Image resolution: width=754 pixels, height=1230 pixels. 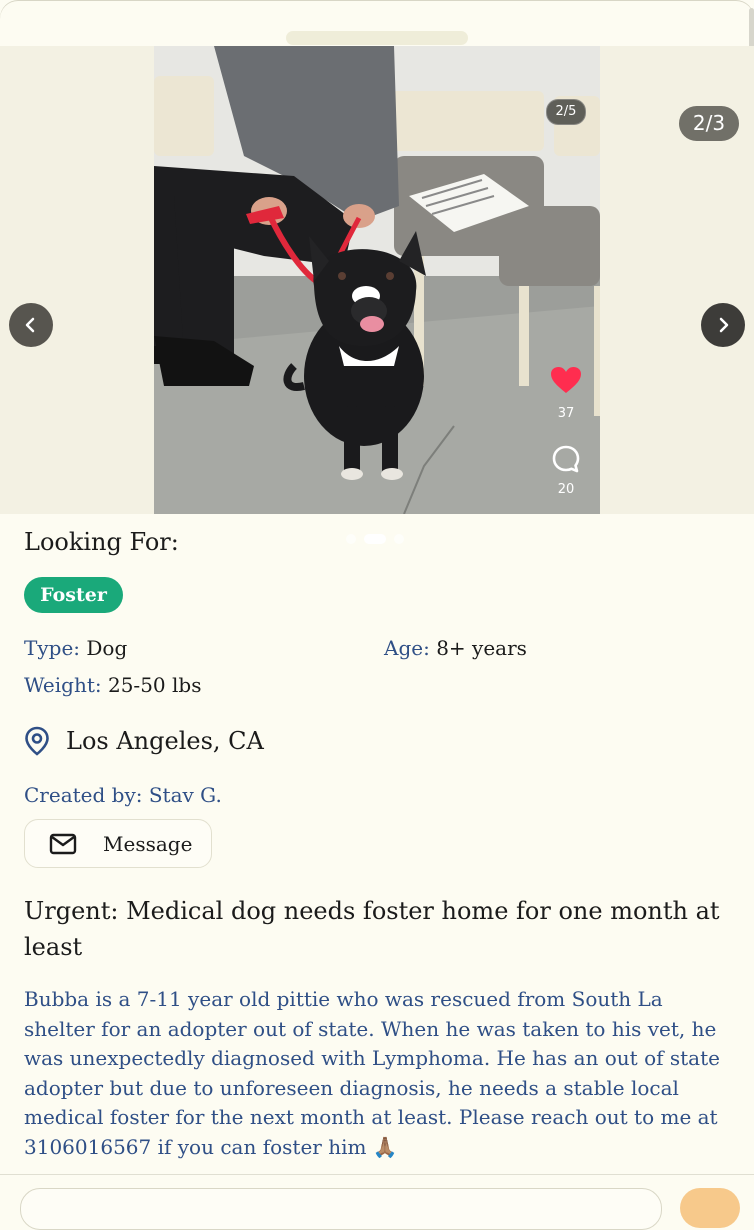 What do you see at coordinates (566, 489) in the screenshot?
I see `comment-count: 20` at bounding box center [566, 489].